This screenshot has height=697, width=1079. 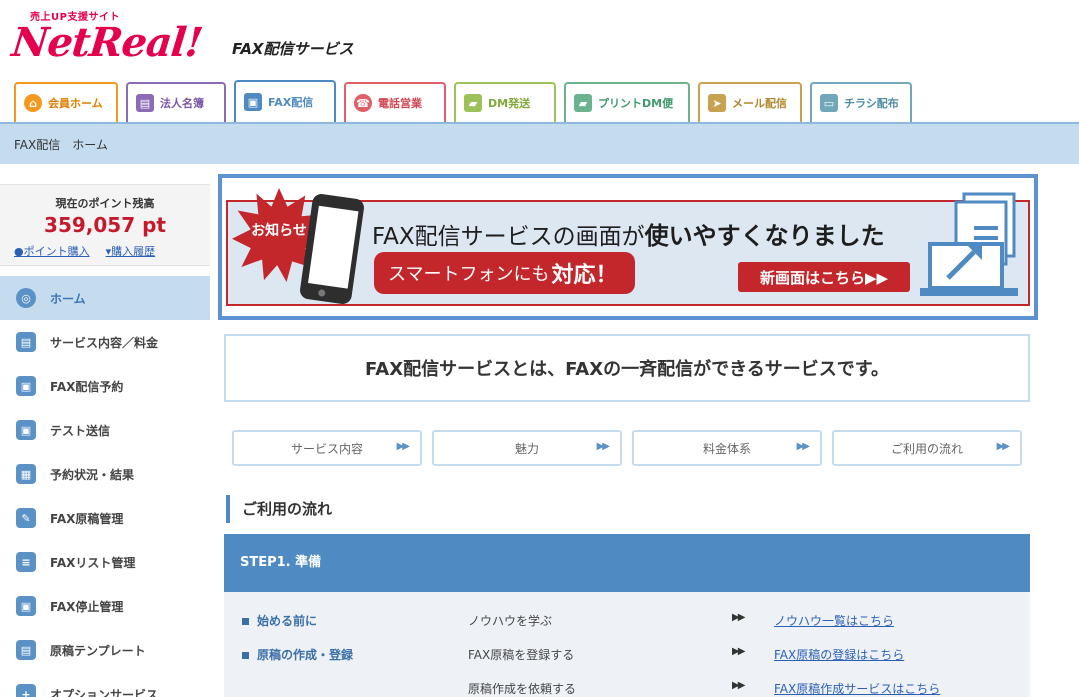 I want to click on step-row-desc: 原稿作成を依頼する, so click(x=522, y=689).